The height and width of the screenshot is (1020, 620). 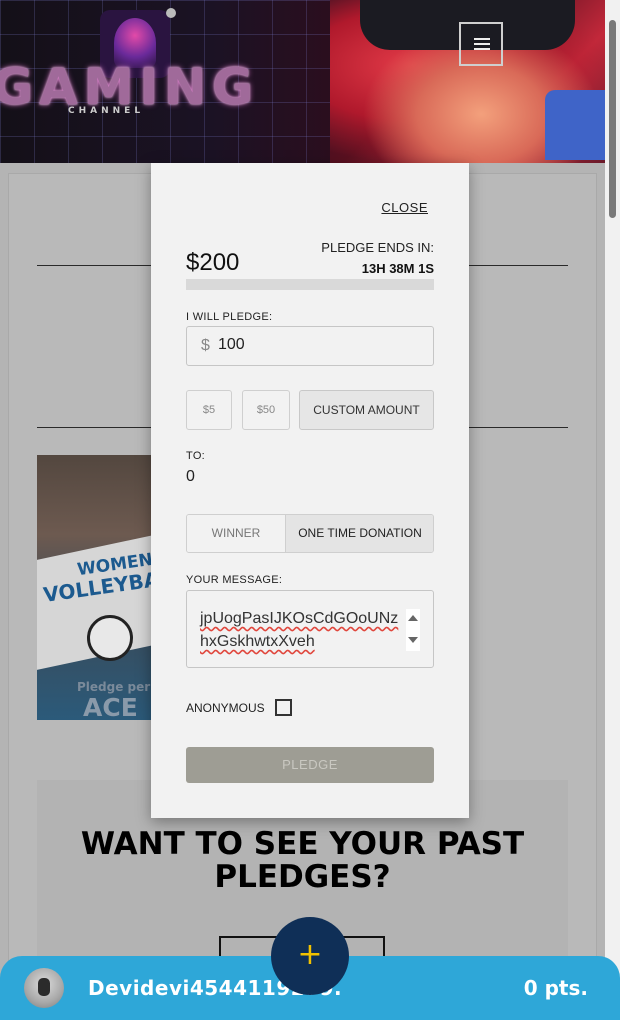 What do you see at coordinates (310, 284) in the screenshot?
I see `pledge-progress-bar` at bounding box center [310, 284].